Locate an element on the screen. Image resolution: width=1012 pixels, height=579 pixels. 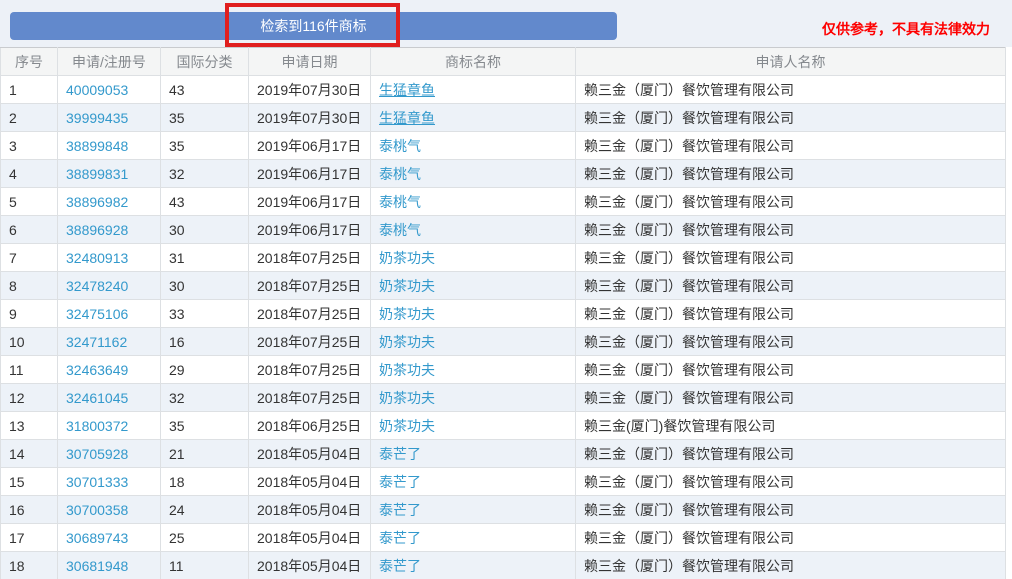
registration-number-cell: 39999435 is located at coordinates (109, 117).